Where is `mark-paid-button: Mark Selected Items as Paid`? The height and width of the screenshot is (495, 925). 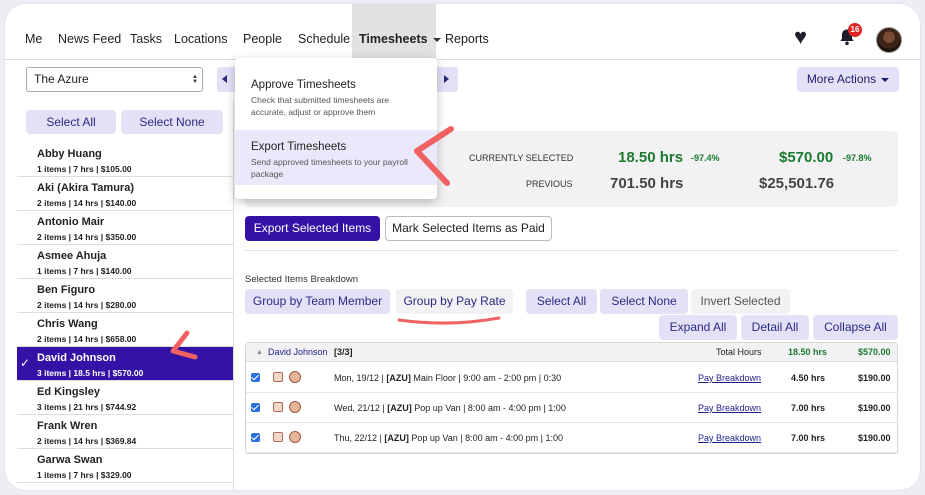 mark-paid-button: Mark Selected Items as Paid is located at coordinates (468, 228).